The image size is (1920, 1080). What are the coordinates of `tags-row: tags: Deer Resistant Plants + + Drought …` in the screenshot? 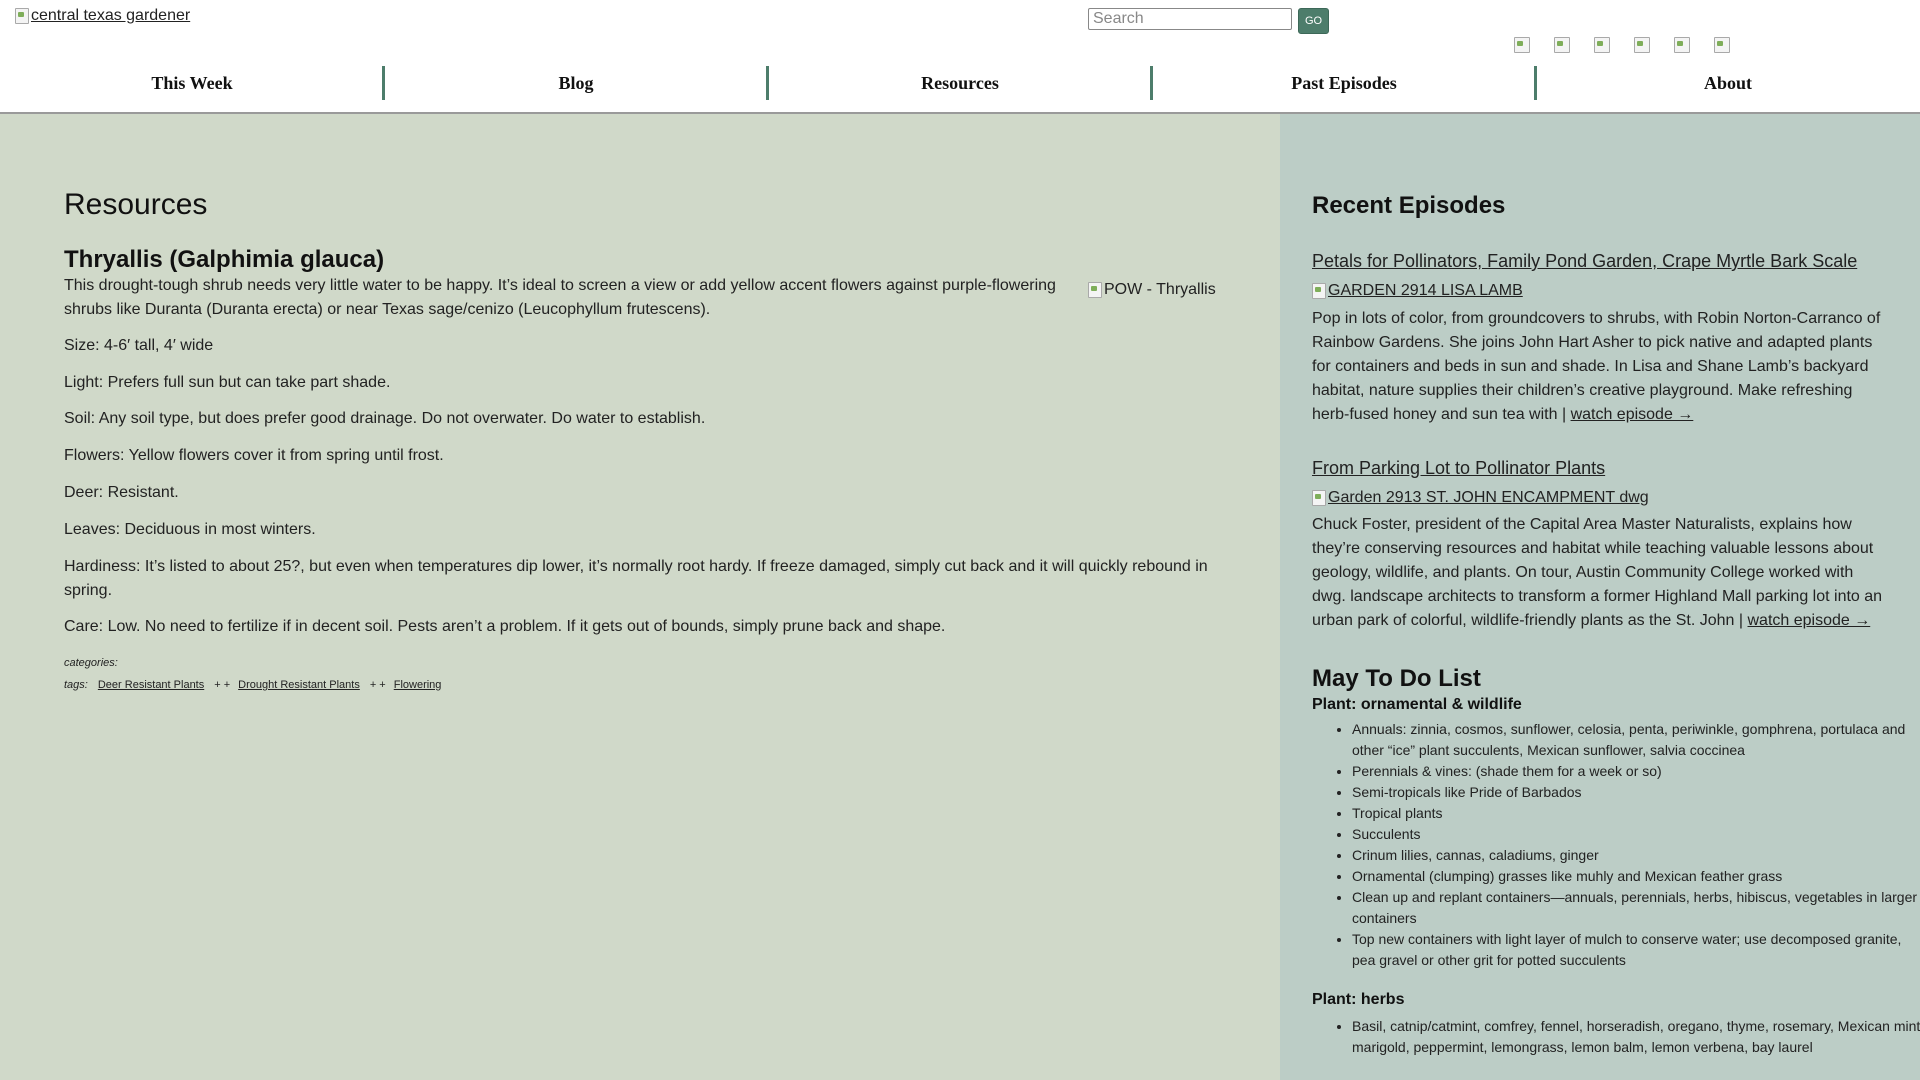 It's located at (252, 685).